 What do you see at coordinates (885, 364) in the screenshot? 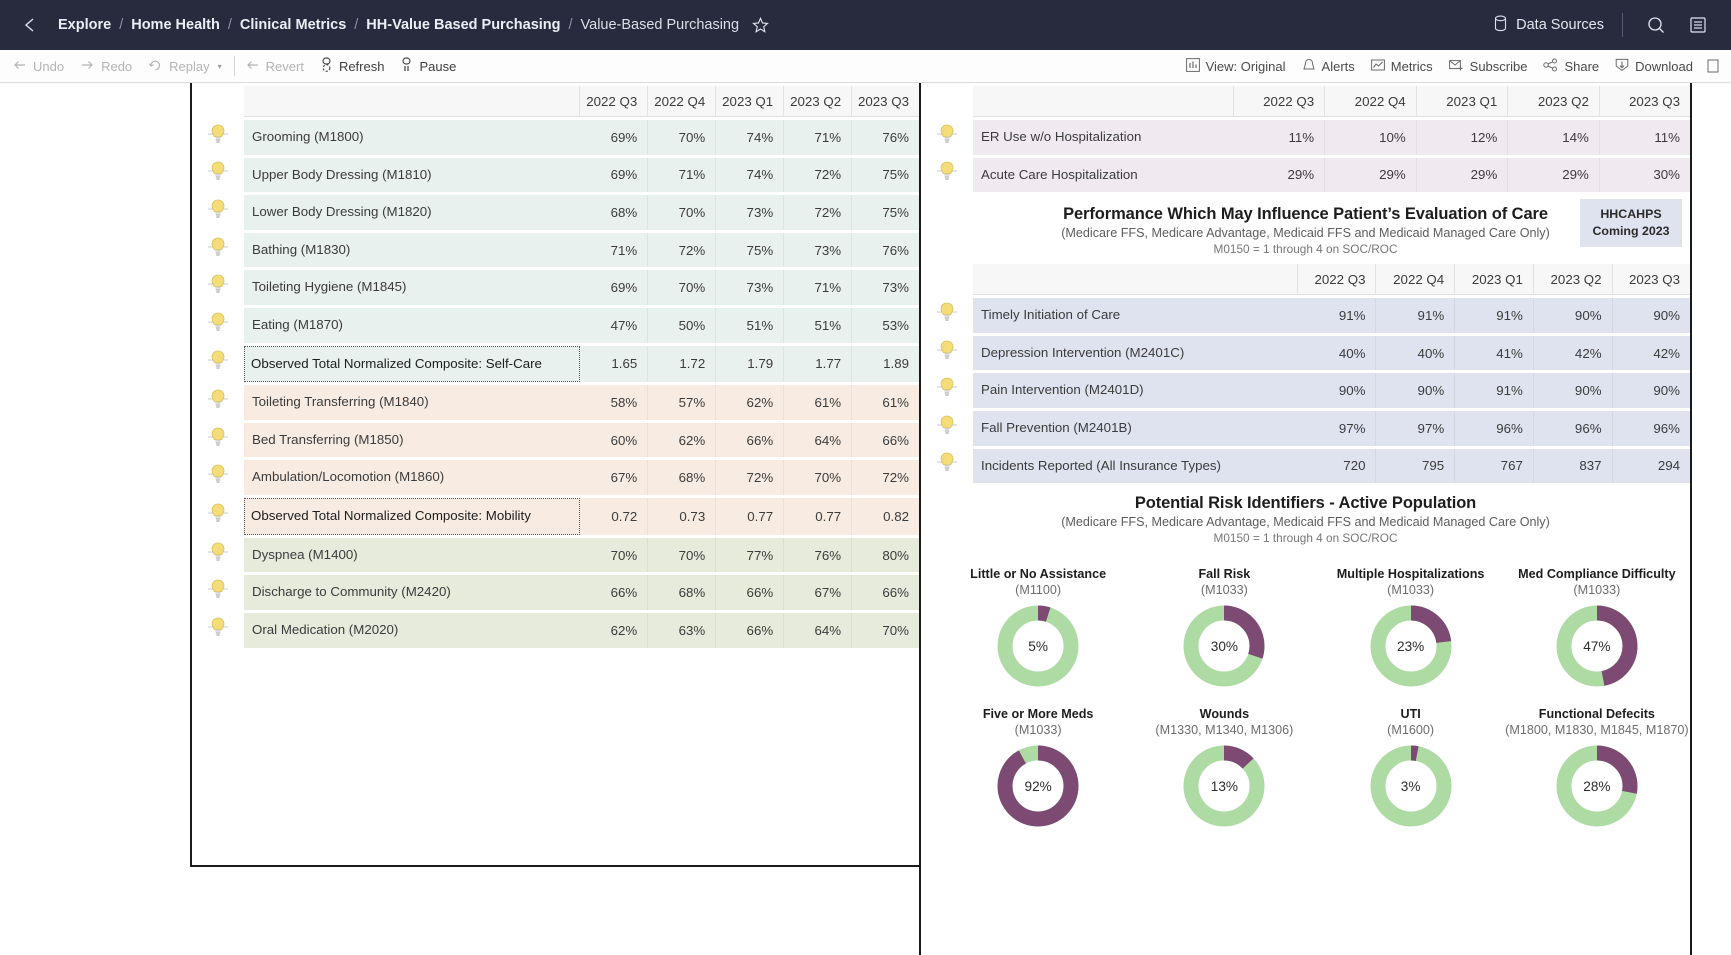
I see `metric-value: 1.89` at bounding box center [885, 364].